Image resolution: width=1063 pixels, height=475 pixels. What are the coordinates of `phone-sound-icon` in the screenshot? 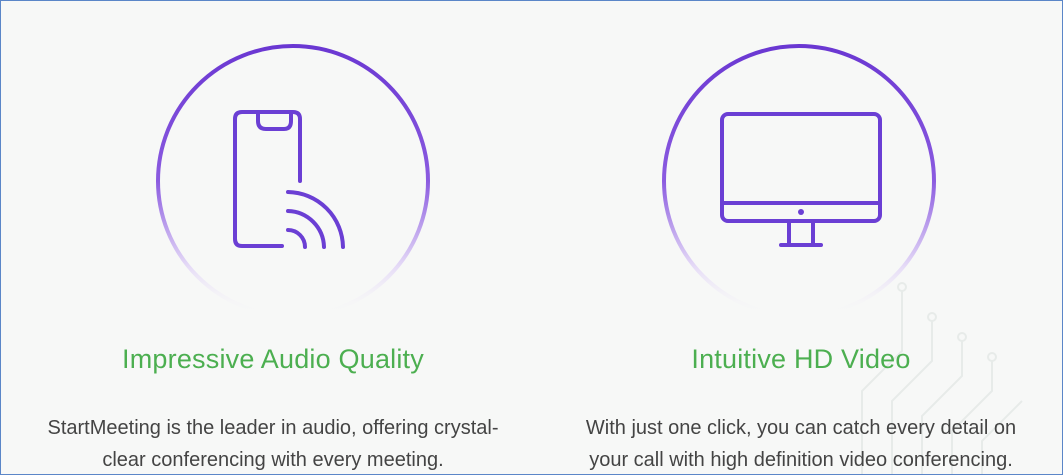 It's located at (289, 179).